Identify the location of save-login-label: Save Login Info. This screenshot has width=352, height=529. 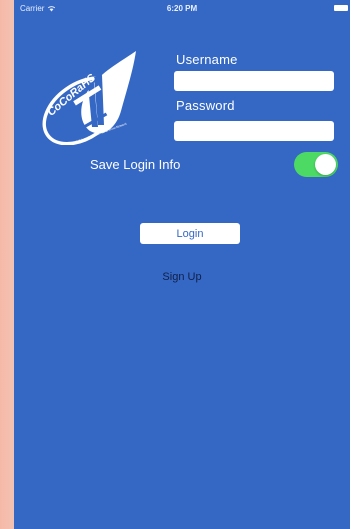
(135, 164).